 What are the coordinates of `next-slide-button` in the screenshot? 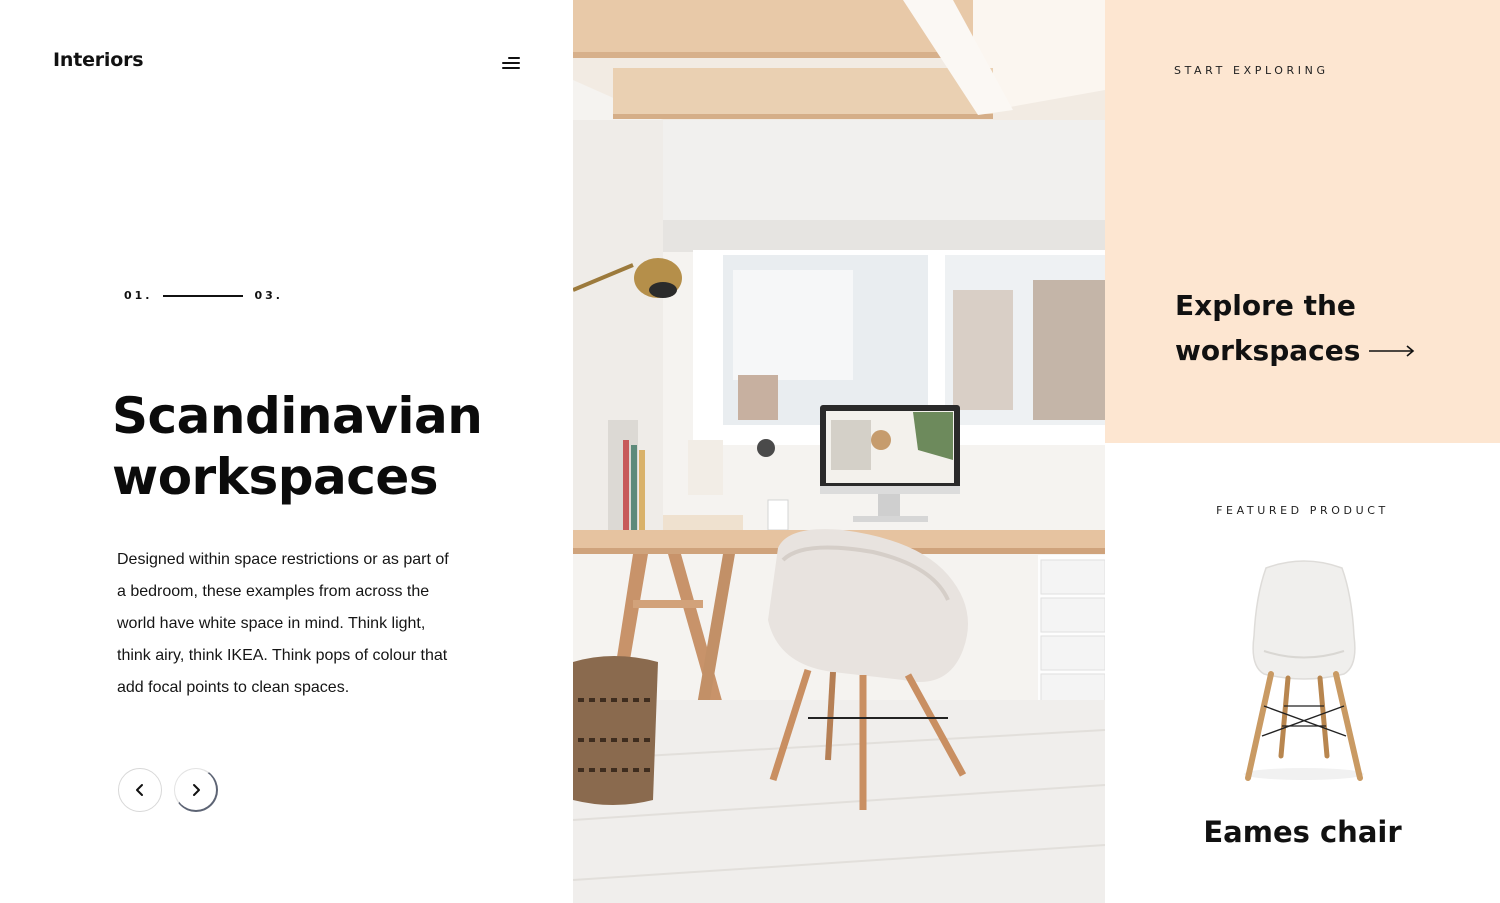 It's located at (196, 790).